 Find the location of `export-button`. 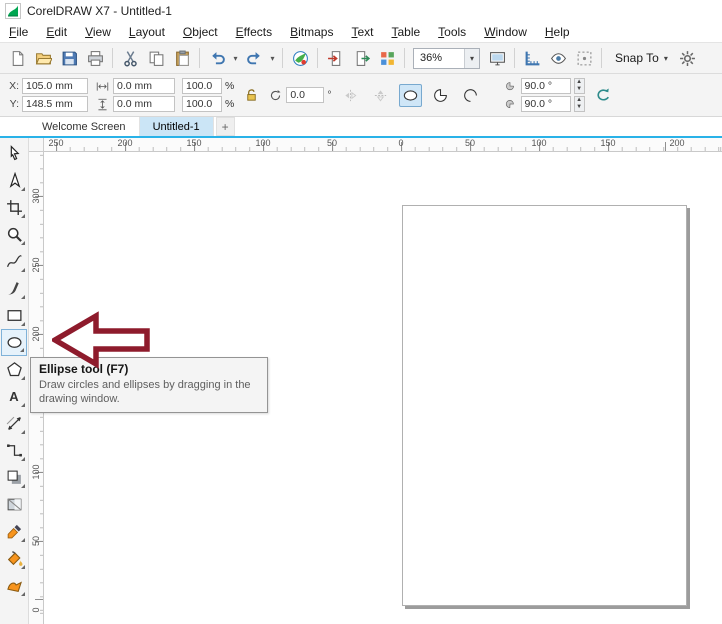

export-button is located at coordinates (361, 58).